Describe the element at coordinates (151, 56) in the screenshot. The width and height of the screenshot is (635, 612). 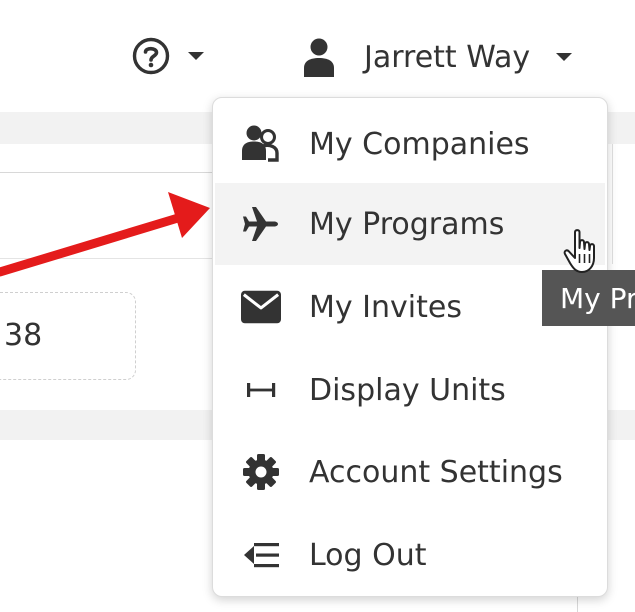
I see `question-circle-icon` at that location.